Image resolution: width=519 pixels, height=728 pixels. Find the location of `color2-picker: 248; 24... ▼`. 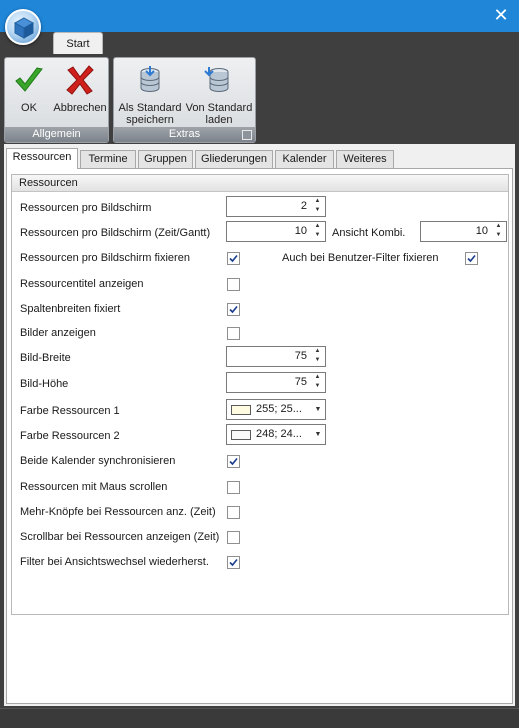

color2-picker: 248; 24... ▼ is located at coordinates (276, 434).